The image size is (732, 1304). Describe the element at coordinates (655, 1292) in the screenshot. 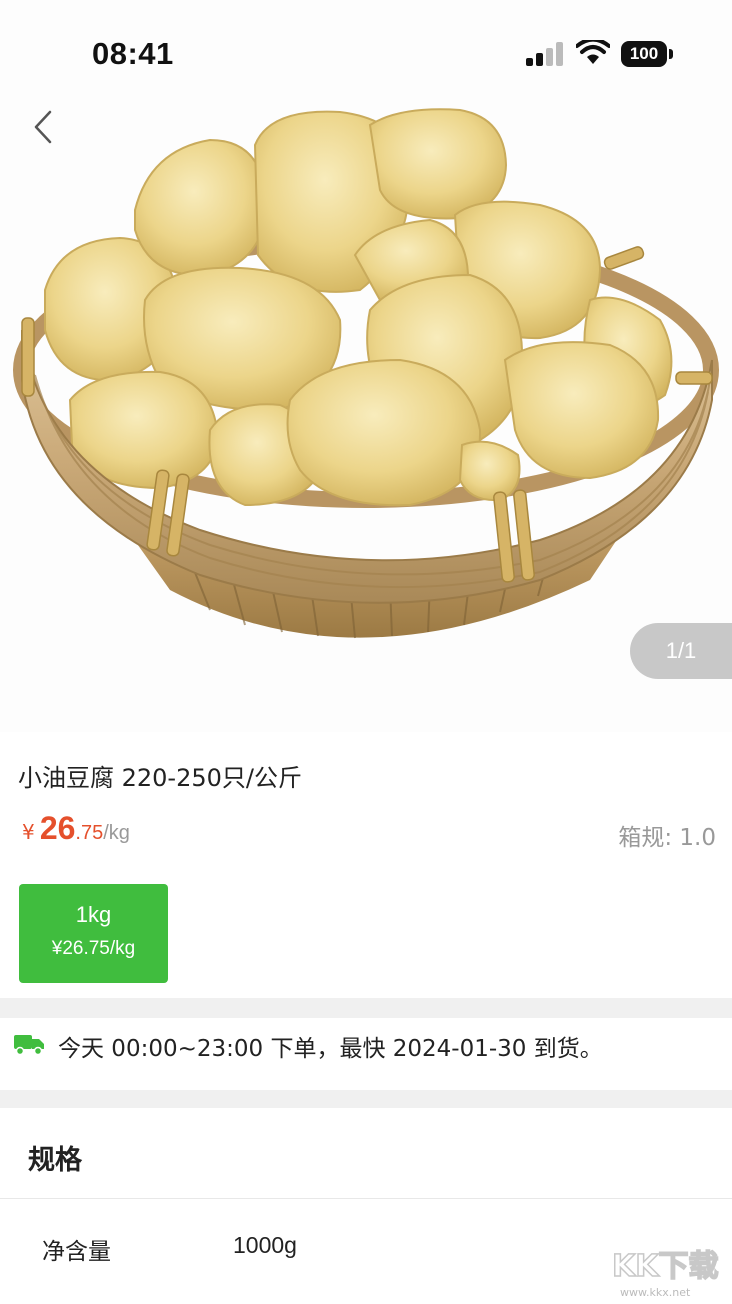

I see `svg-text: www.kkx.net` at that location.